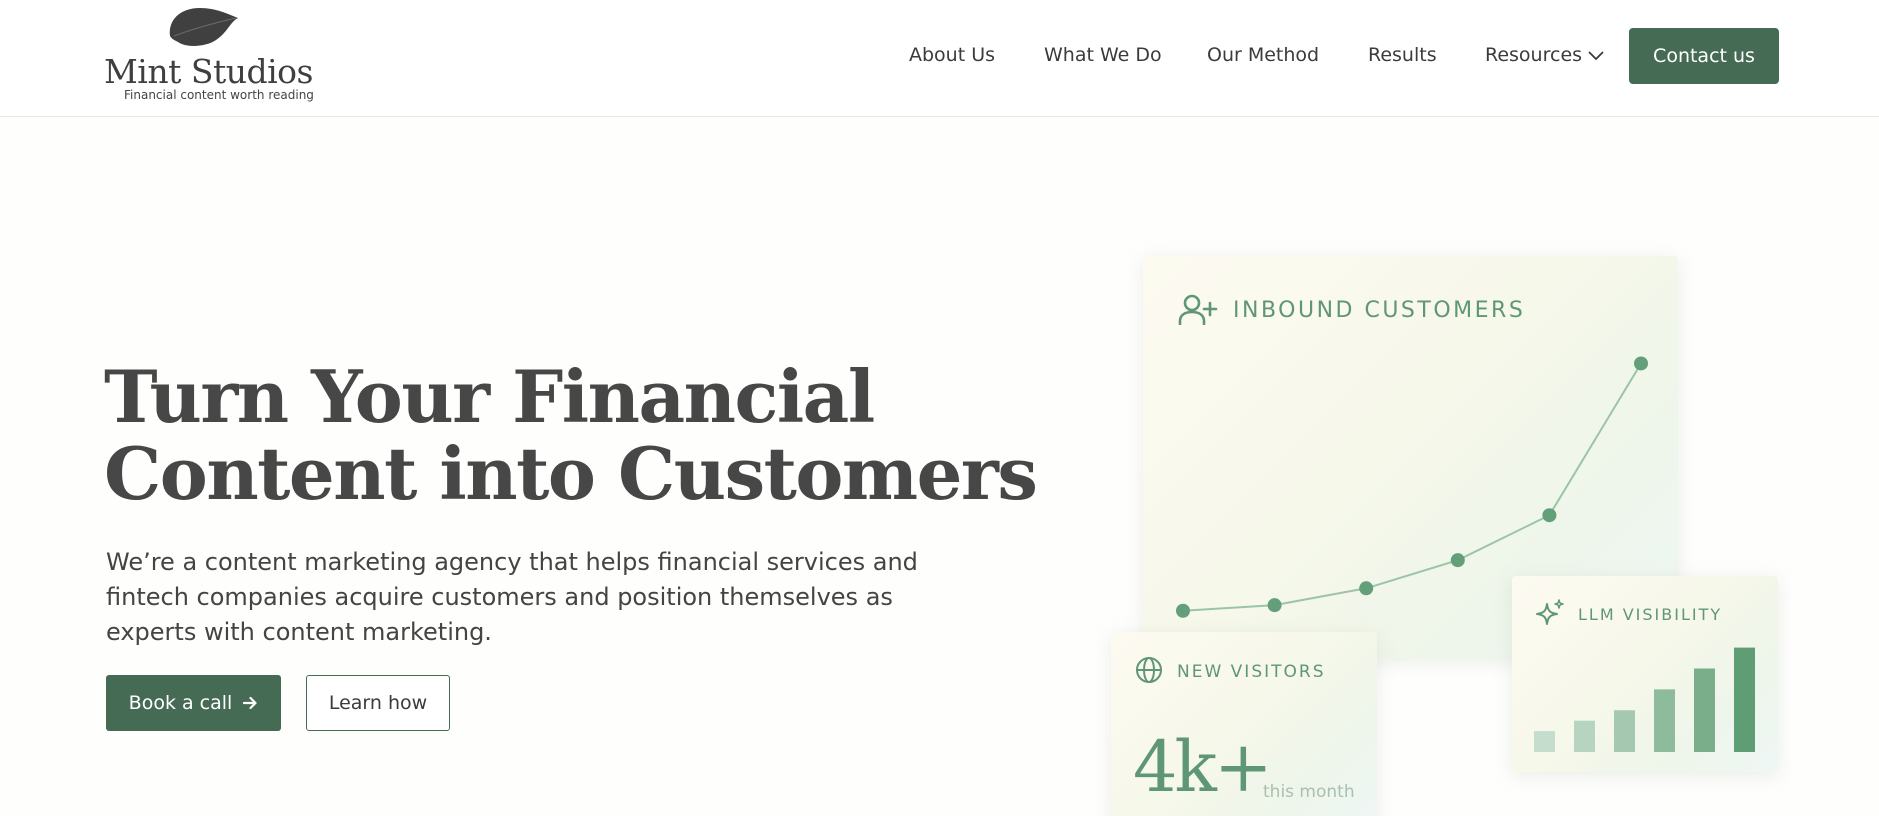 The width and height of the screenshot is (1879, 816). What do you see at coordinates (378, 703) in the screenshot?
I see `learn-how-button: Learn how` at bounding box center [378, 703].